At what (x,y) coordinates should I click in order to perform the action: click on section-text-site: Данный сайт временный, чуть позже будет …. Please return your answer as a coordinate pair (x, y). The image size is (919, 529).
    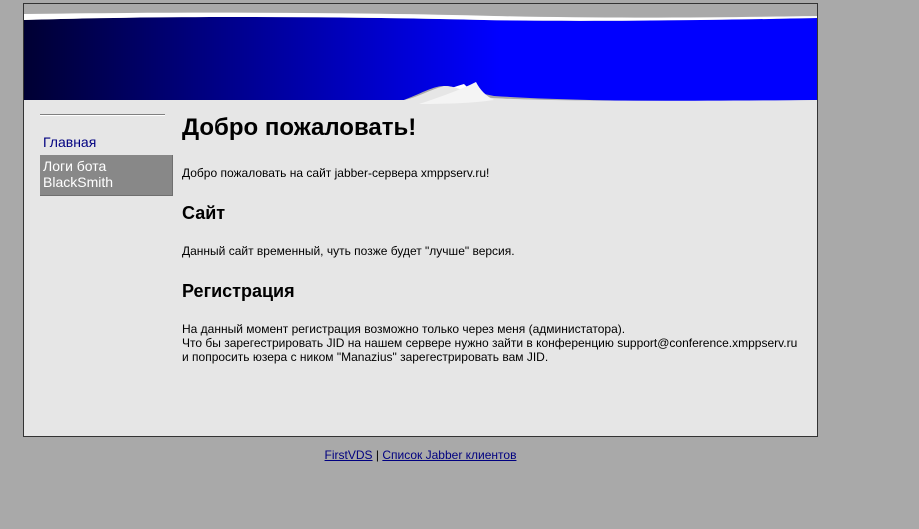
    Looking at the image, I should click on (348, 251).